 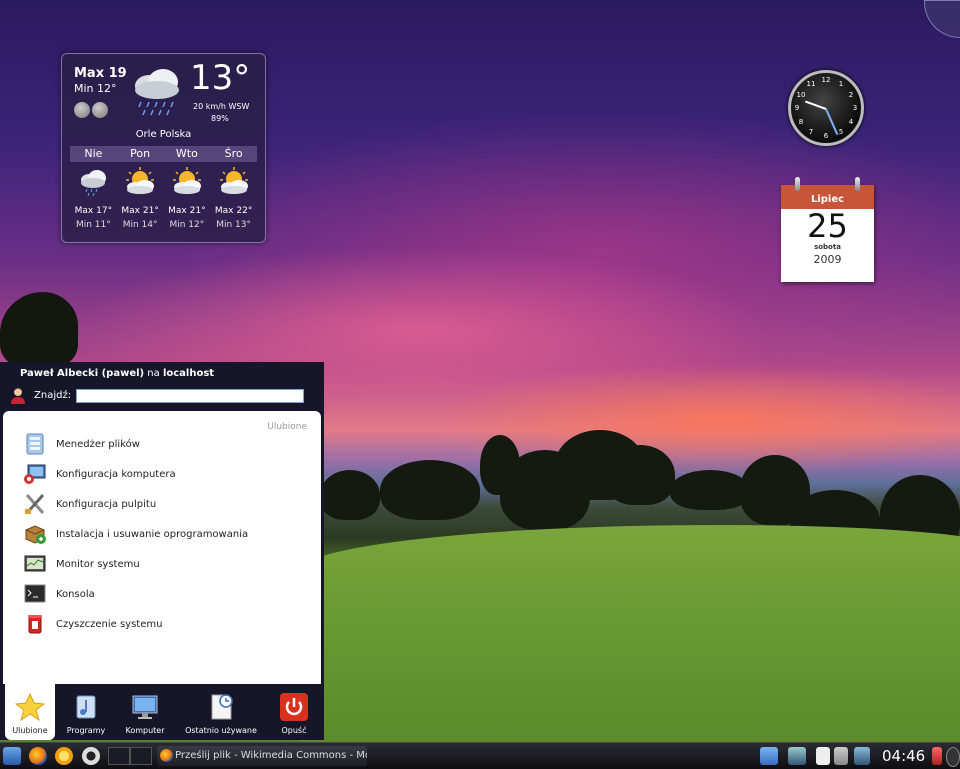 What do you see at coordinates (294, 712) in the screenshot?
I see `tab-leave: Opuść` at bounding box center [294, 712].